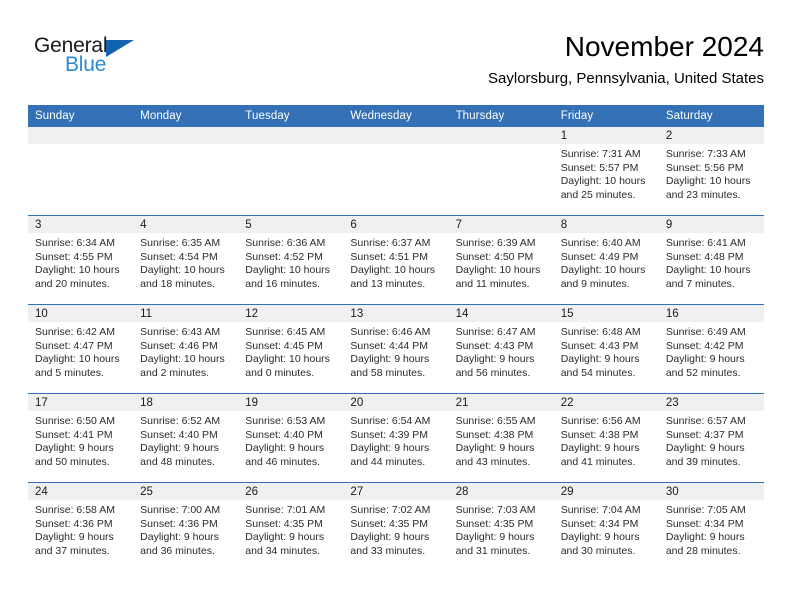 This screenshot has height=612, width=792. I want to click on weekday-header-saturday: Saturday, so click(711, 116).